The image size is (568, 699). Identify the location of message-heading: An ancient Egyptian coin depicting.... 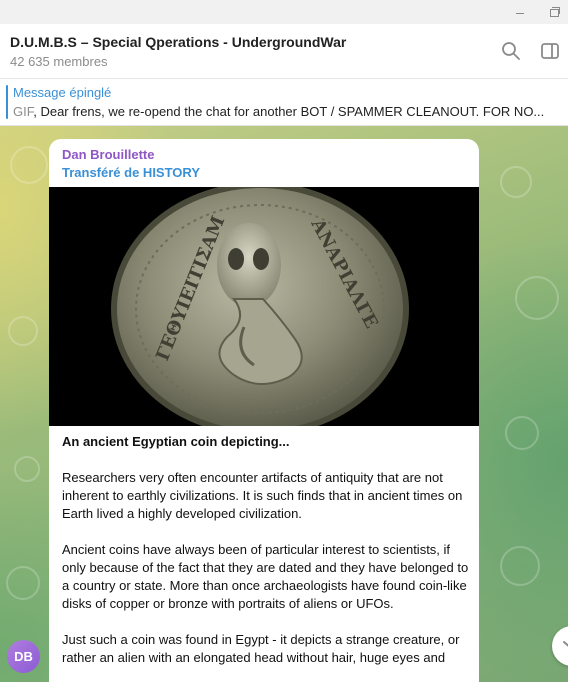
(176, 441).